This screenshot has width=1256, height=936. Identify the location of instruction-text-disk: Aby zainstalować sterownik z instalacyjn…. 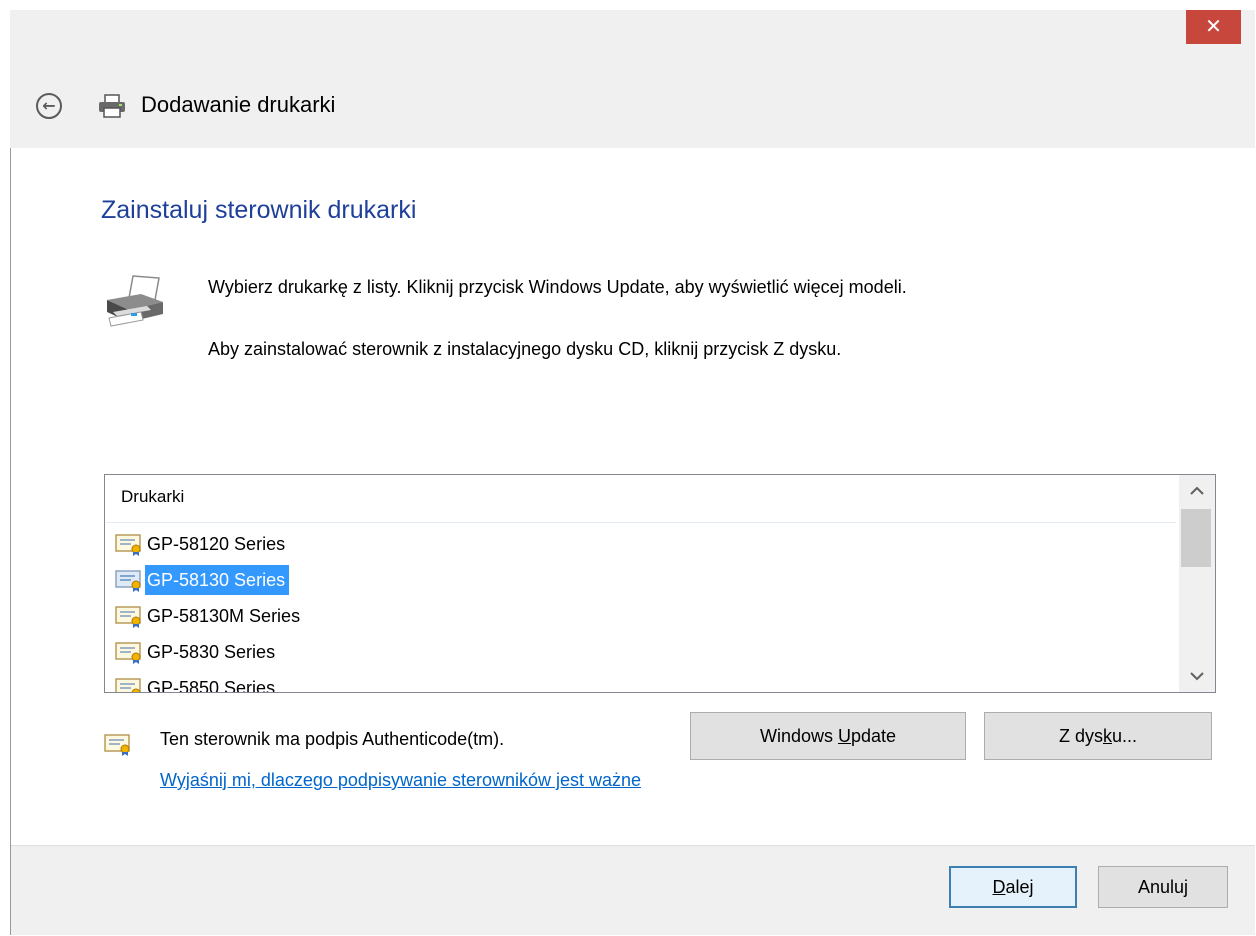
(525, 349).